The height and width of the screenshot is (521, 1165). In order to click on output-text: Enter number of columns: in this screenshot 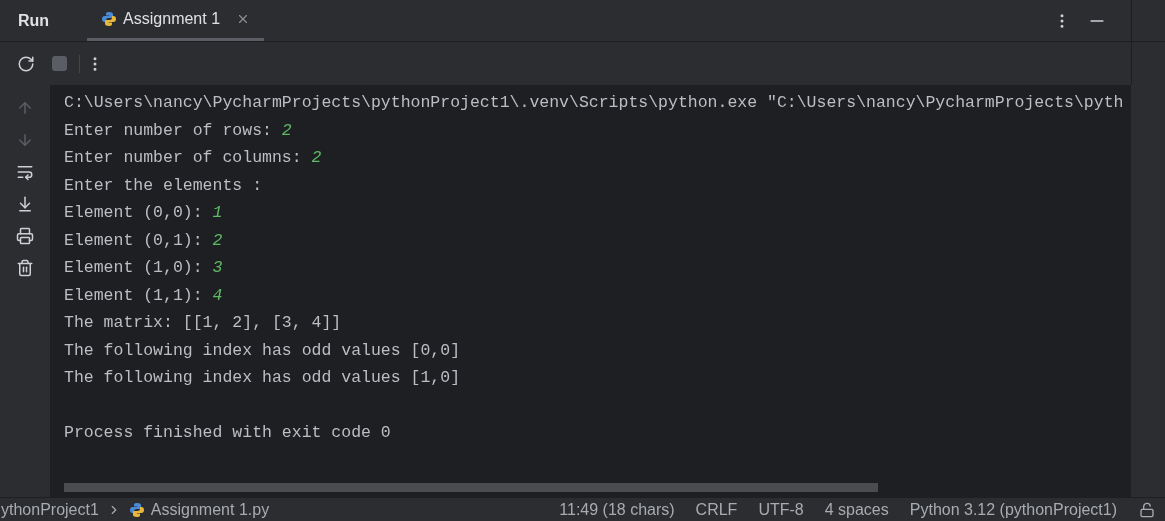, I will do `click(183, 157)`.